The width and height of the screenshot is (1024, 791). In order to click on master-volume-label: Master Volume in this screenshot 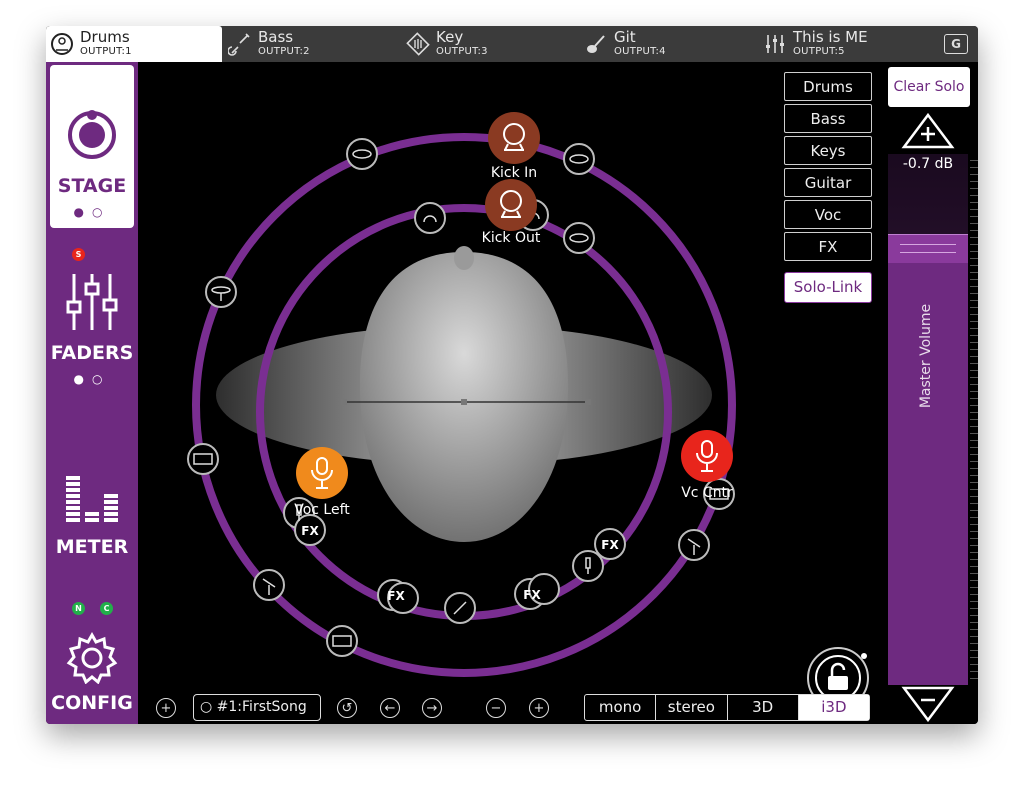, I will do `click(926, 356)`.